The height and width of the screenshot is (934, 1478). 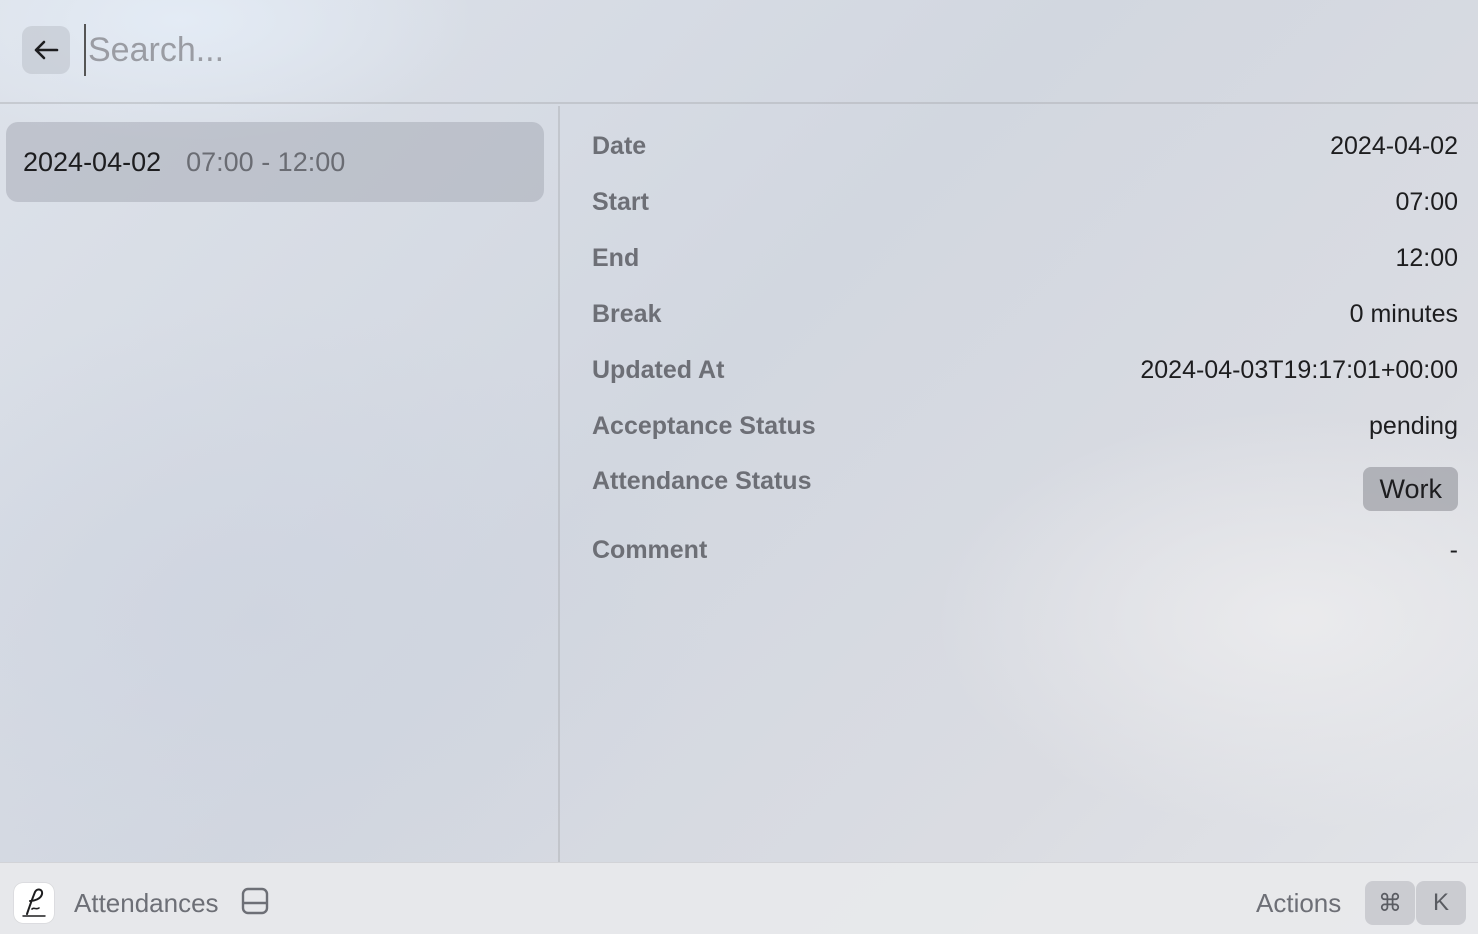 I want to click on detail-label: Comment, so click(x=650, y=550).